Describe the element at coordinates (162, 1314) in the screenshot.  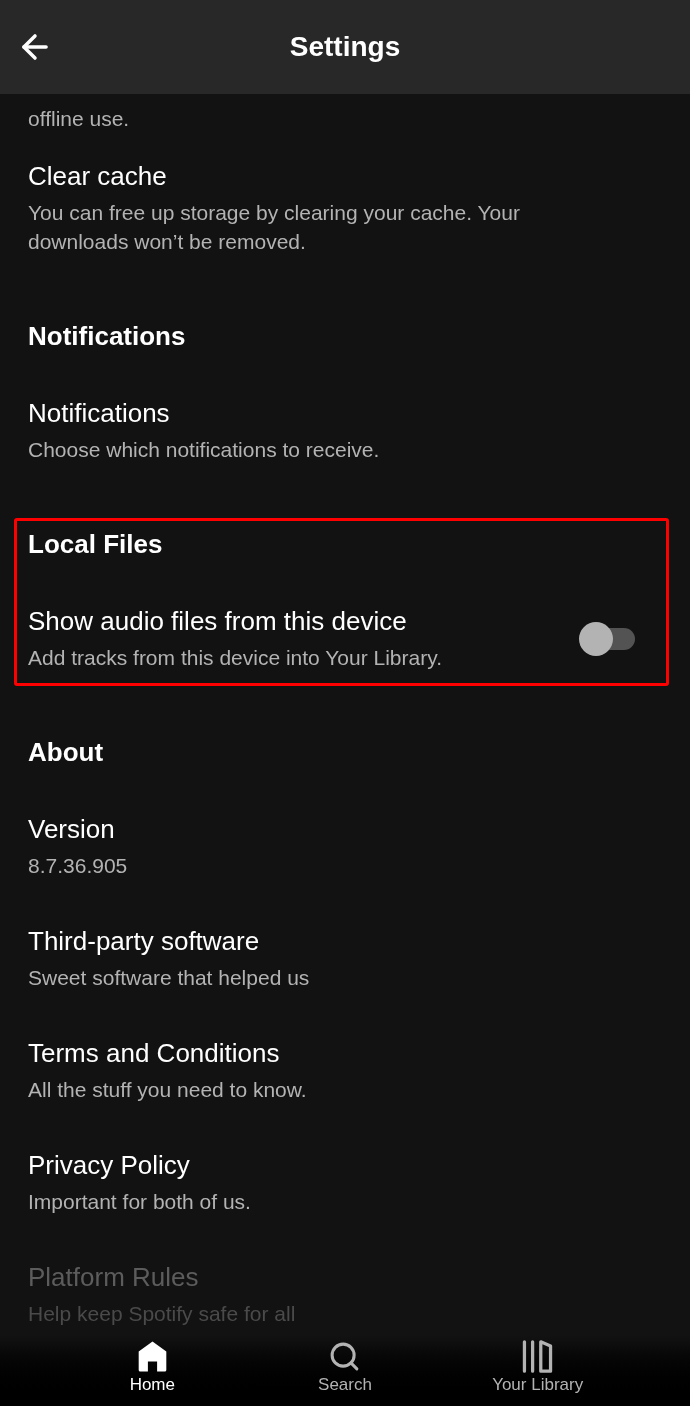
I see `setting-description: Help keep Spotify safe for all` at that location.